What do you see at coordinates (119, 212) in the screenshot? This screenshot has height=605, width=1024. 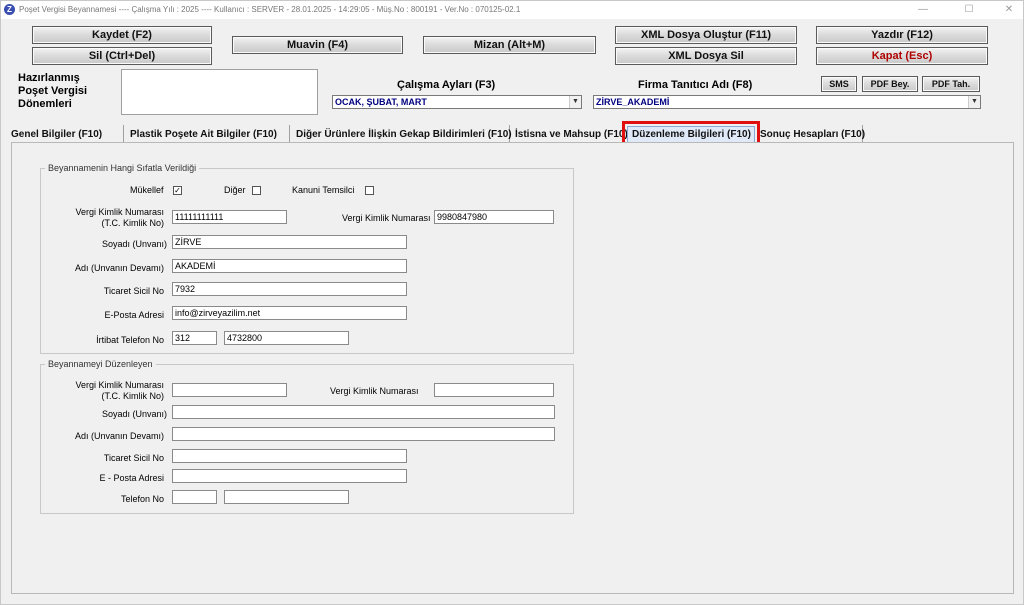 I see `vkn-label-line1: Vergi Kimlik Numarası` at bounding box center [119, 212].